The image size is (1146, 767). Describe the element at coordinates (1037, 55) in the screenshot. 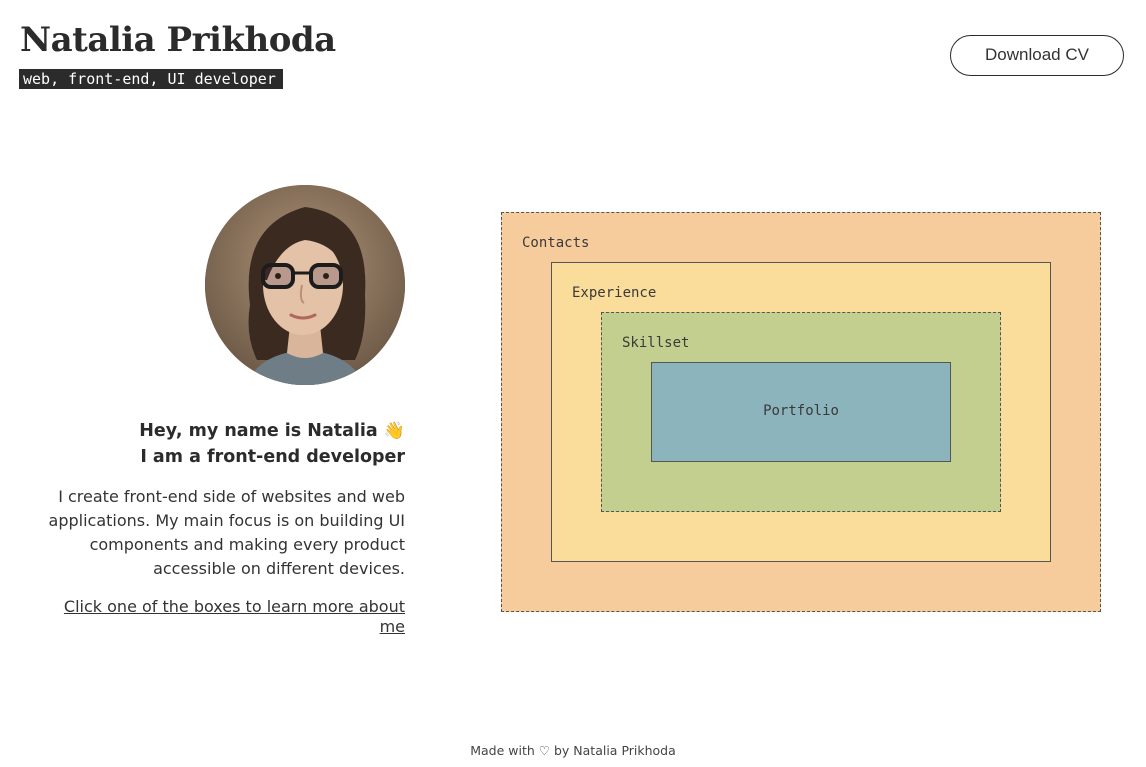

I see `download-cv-button: Download CV` at that location.